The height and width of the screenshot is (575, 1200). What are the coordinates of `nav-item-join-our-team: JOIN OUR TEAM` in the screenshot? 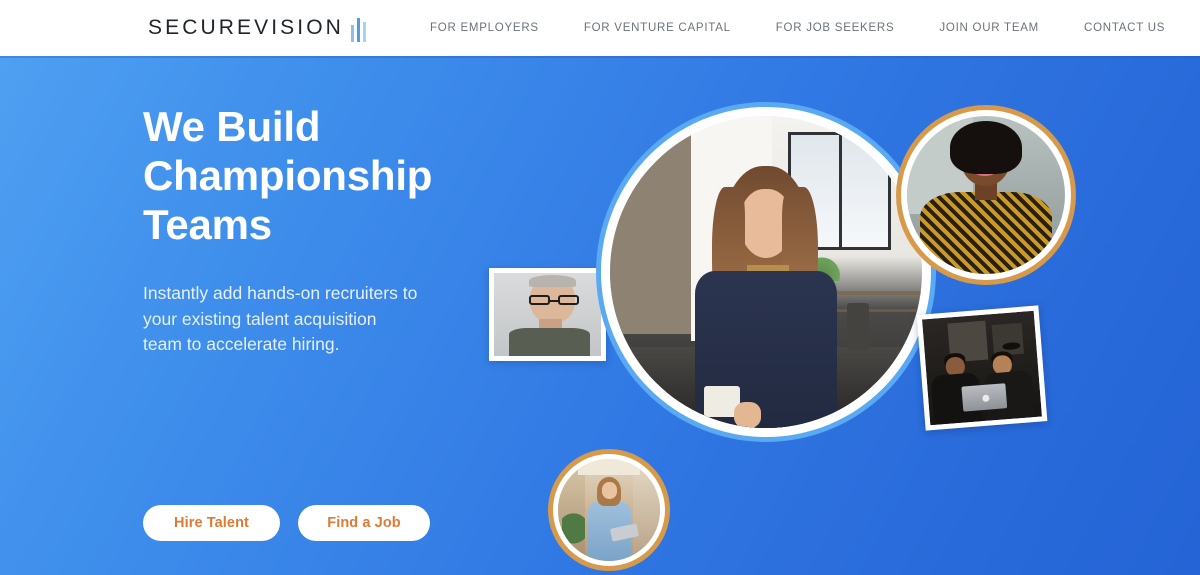 It's located at (989, 28).